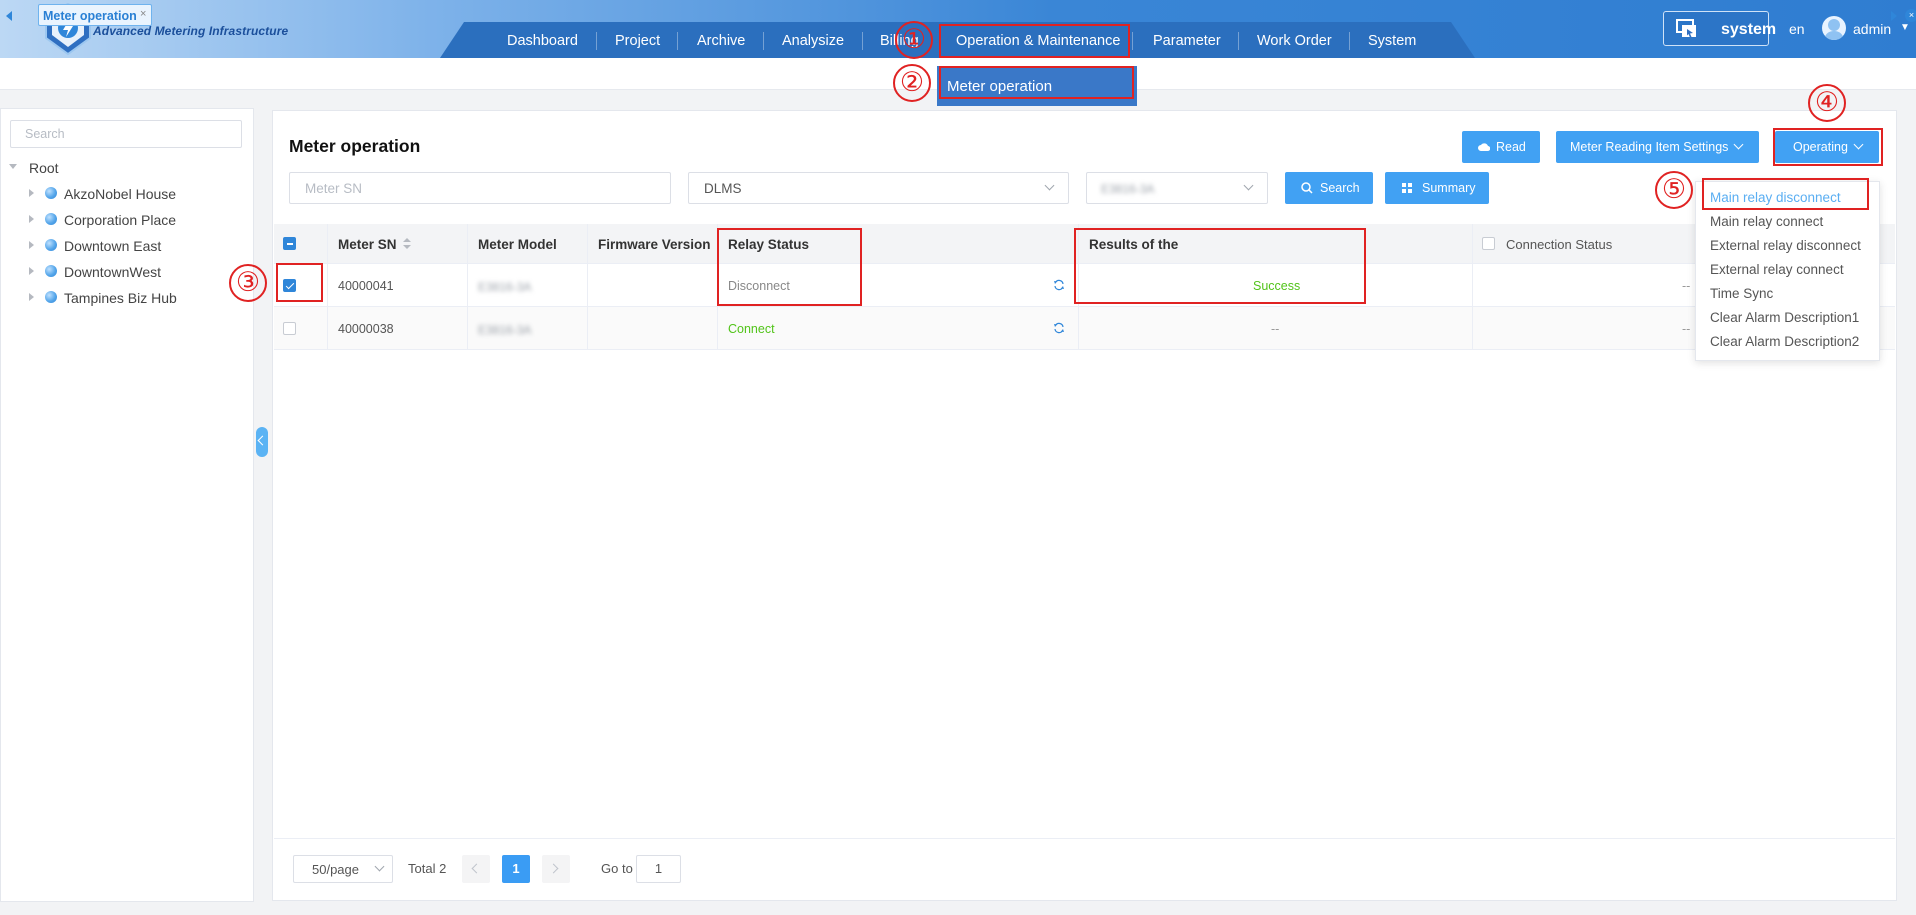 Image resolution: width=1916 pixels, height=915 pixels. What do you see at coordinates (1294, 41) in the screenshot?
I see `nav-work-order: Work Order` at bounding box center [1294, 41].